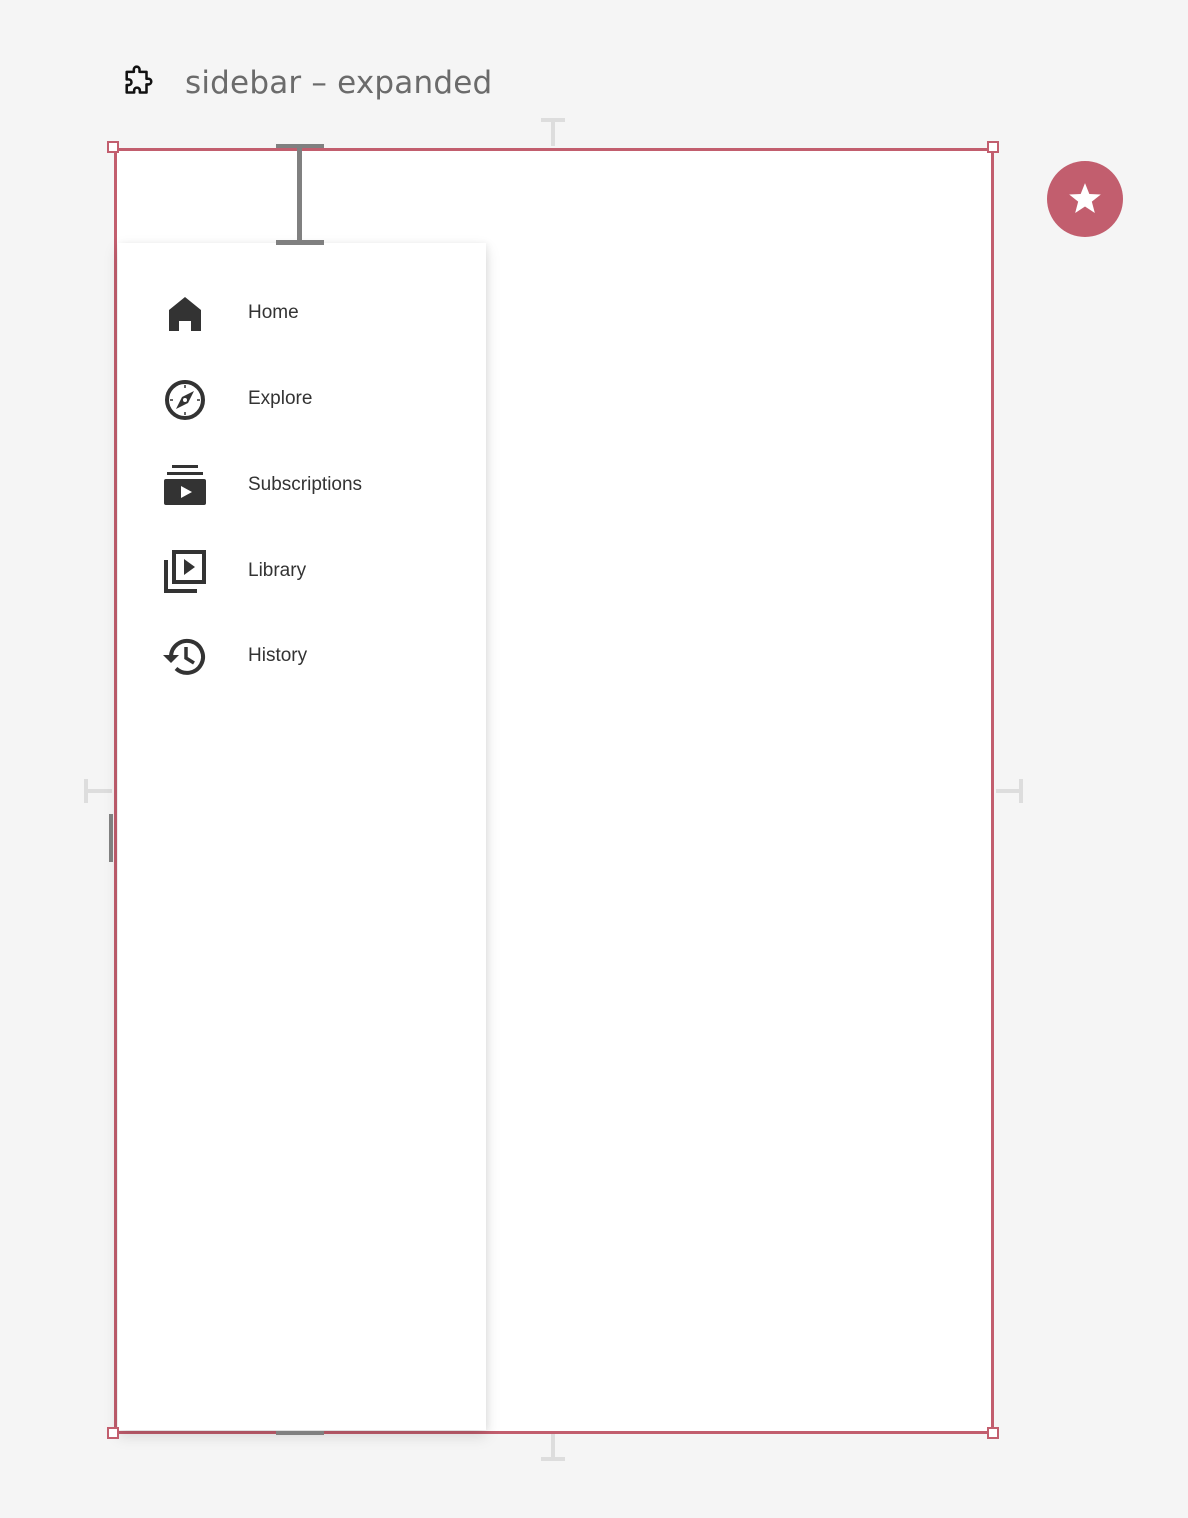  What do you see at coordinates (993, 1433) in the screenshot?
I see `resize-handle-bottom-right` at bounding box center [993, 1433].